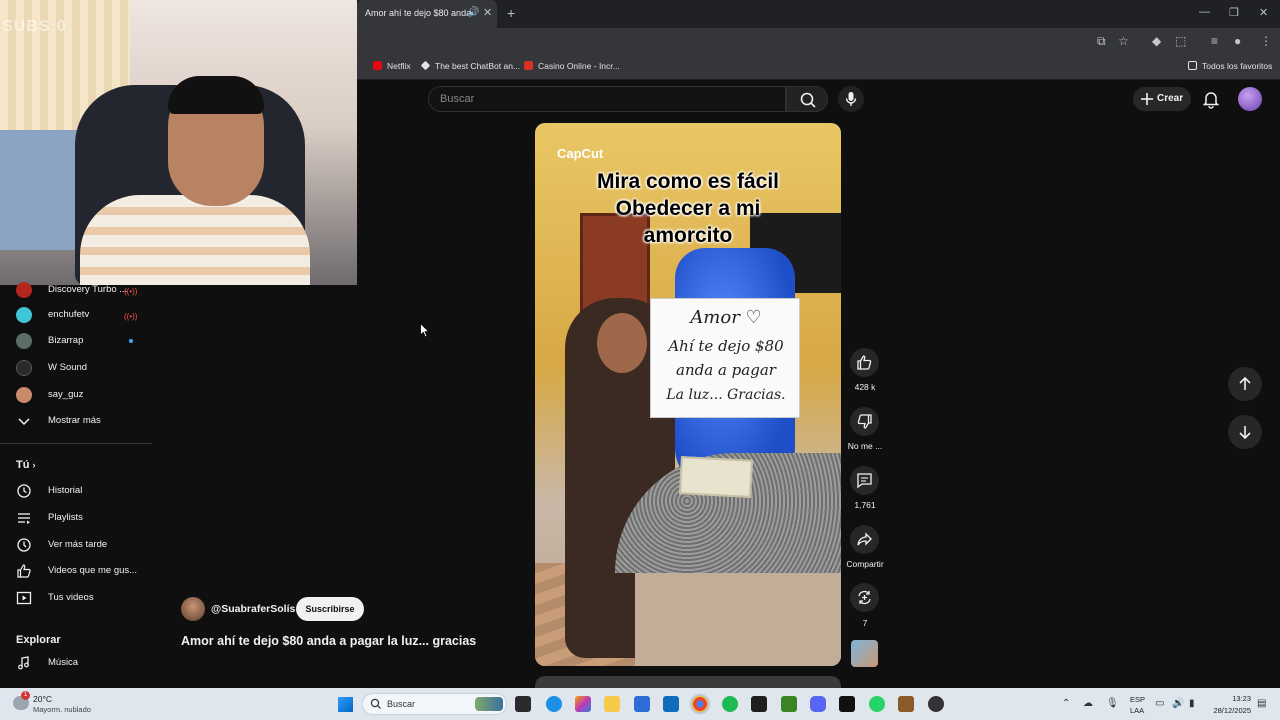 The width and height of the screenshot is (1280, 720). What do you see at coordinates (418, 13) in the screenshot?
I see `tab-title: Amor ahí te dejo $80 anda` at bounding box center [418, 13].